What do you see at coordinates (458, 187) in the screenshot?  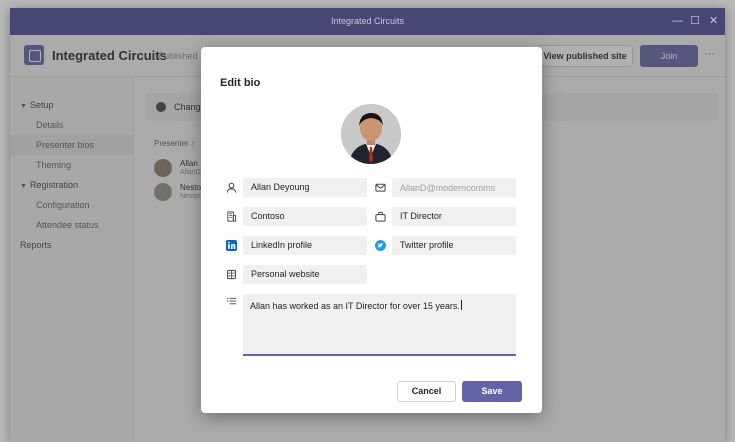 I see `email-input` at bounding box center [458, 187].